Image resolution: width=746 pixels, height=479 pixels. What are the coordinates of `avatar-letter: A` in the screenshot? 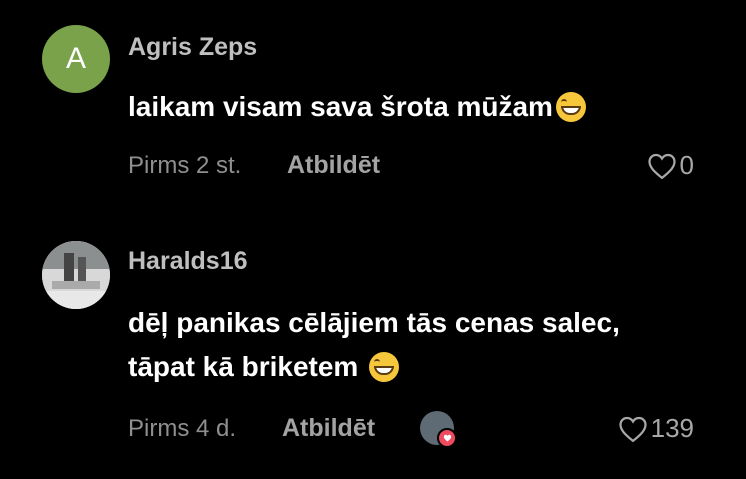 It's located at (75, 58).